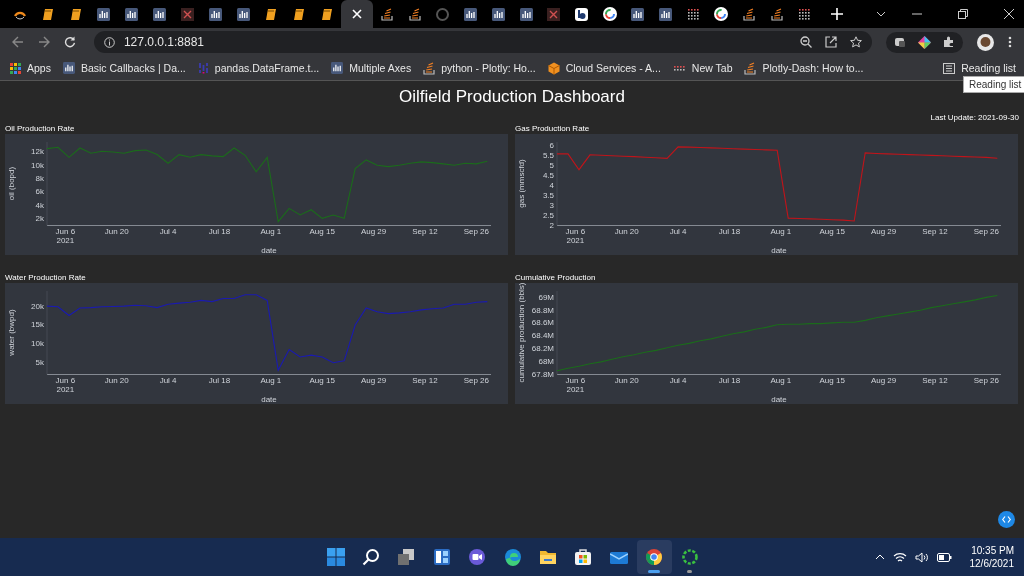 This screenshot has width=1024, height=576. Describe the element at coordinates (442, 14) in the screenshot. I see `circle-icon` at that location.